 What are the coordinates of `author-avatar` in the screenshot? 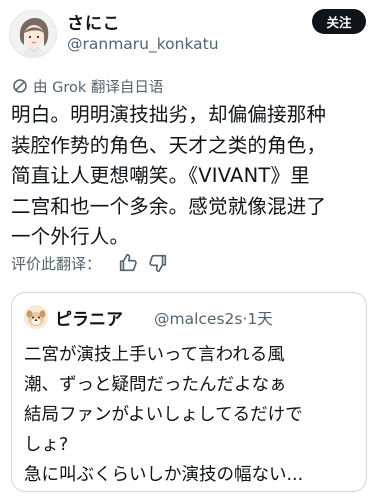 It's located at (33, 34).